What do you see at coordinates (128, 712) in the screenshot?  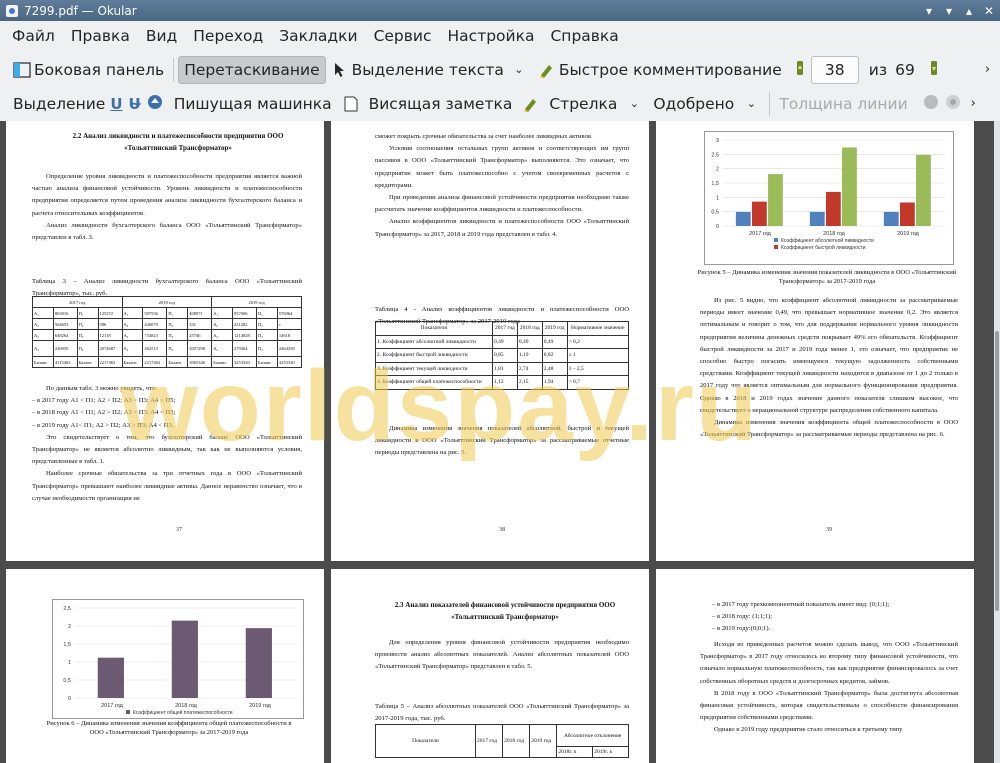 I see `legend-swatch` at bounding box center [128, 712].